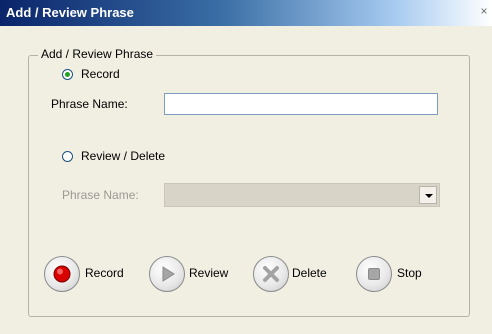  What do you see at coordinates (208, 273) in the screenshot?
I see `review-button-label: Review` at bounding box center [208, 273].